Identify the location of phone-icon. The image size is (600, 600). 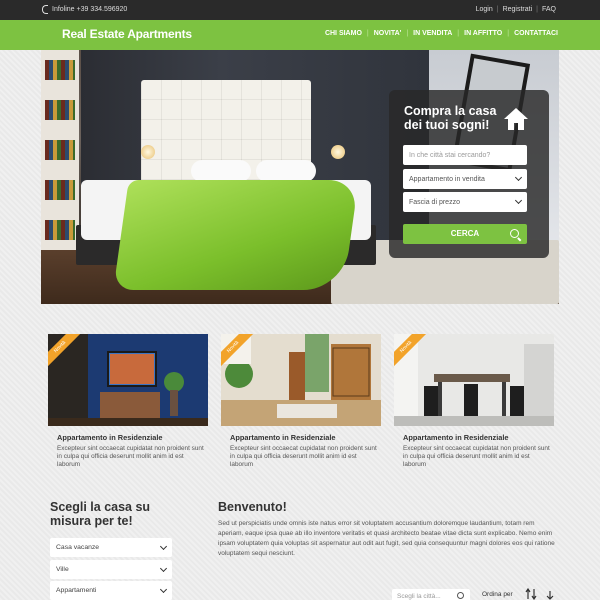
(45, 9).